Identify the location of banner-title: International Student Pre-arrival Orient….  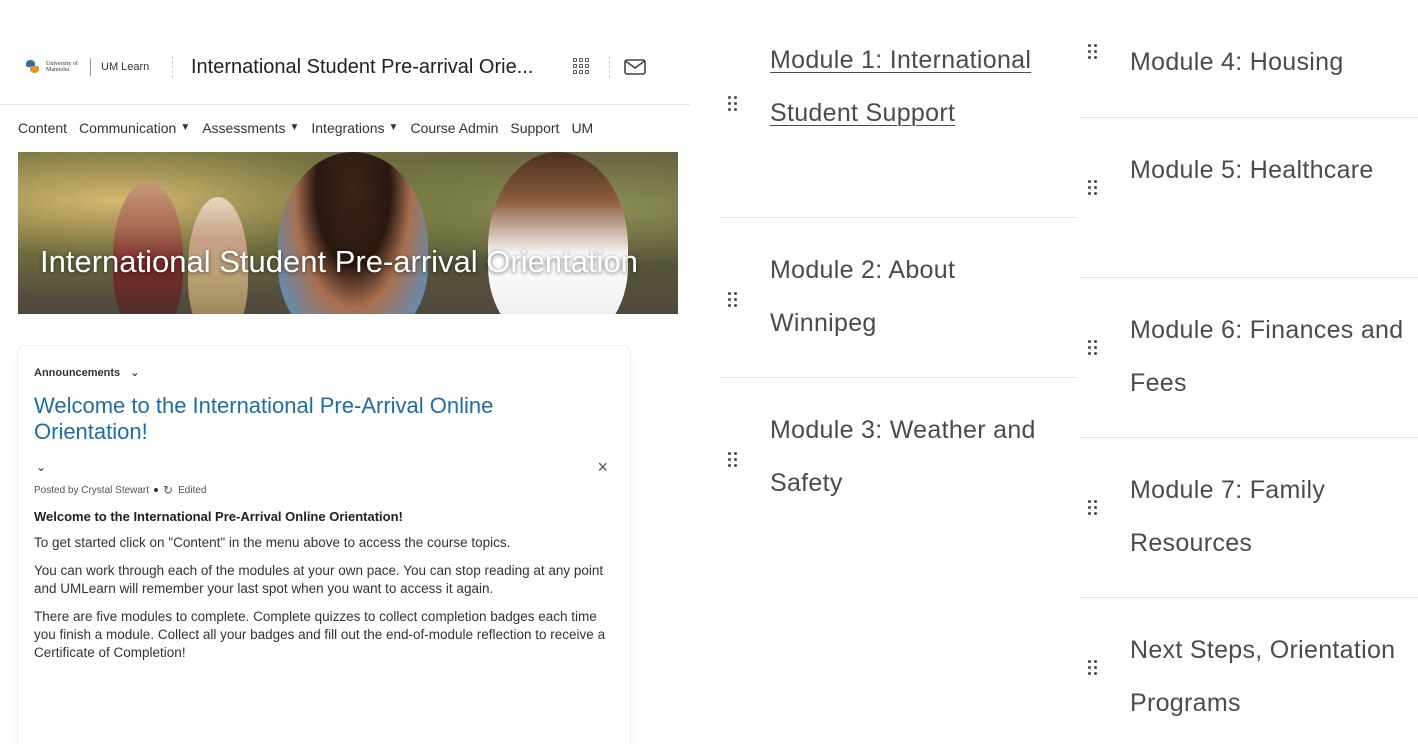
(339, 261).